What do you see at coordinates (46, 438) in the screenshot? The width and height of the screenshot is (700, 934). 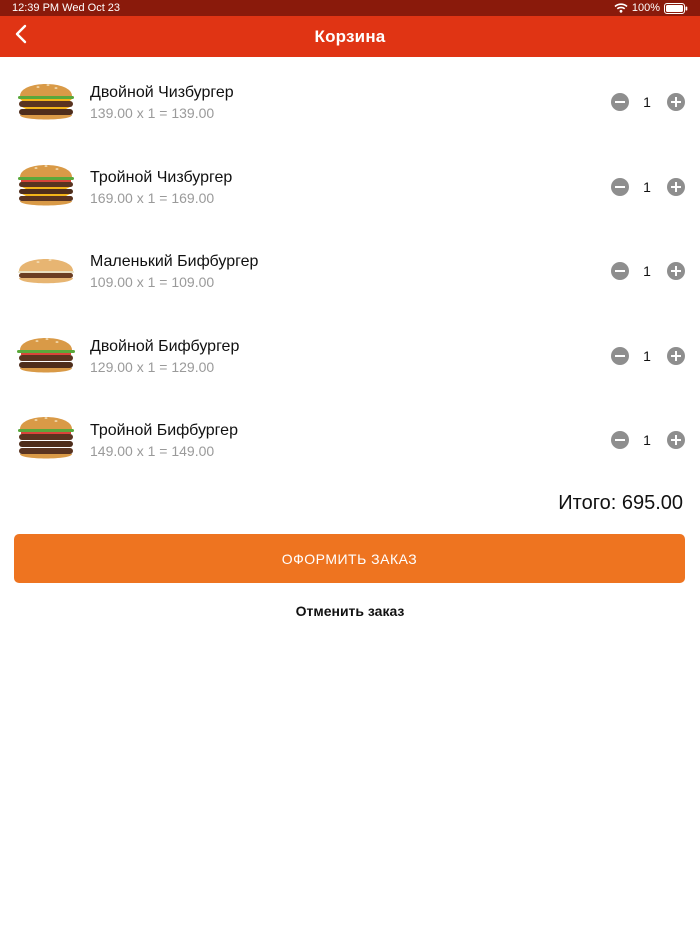 I see `triple-beefburger-image` at bounding box center [46, 438].